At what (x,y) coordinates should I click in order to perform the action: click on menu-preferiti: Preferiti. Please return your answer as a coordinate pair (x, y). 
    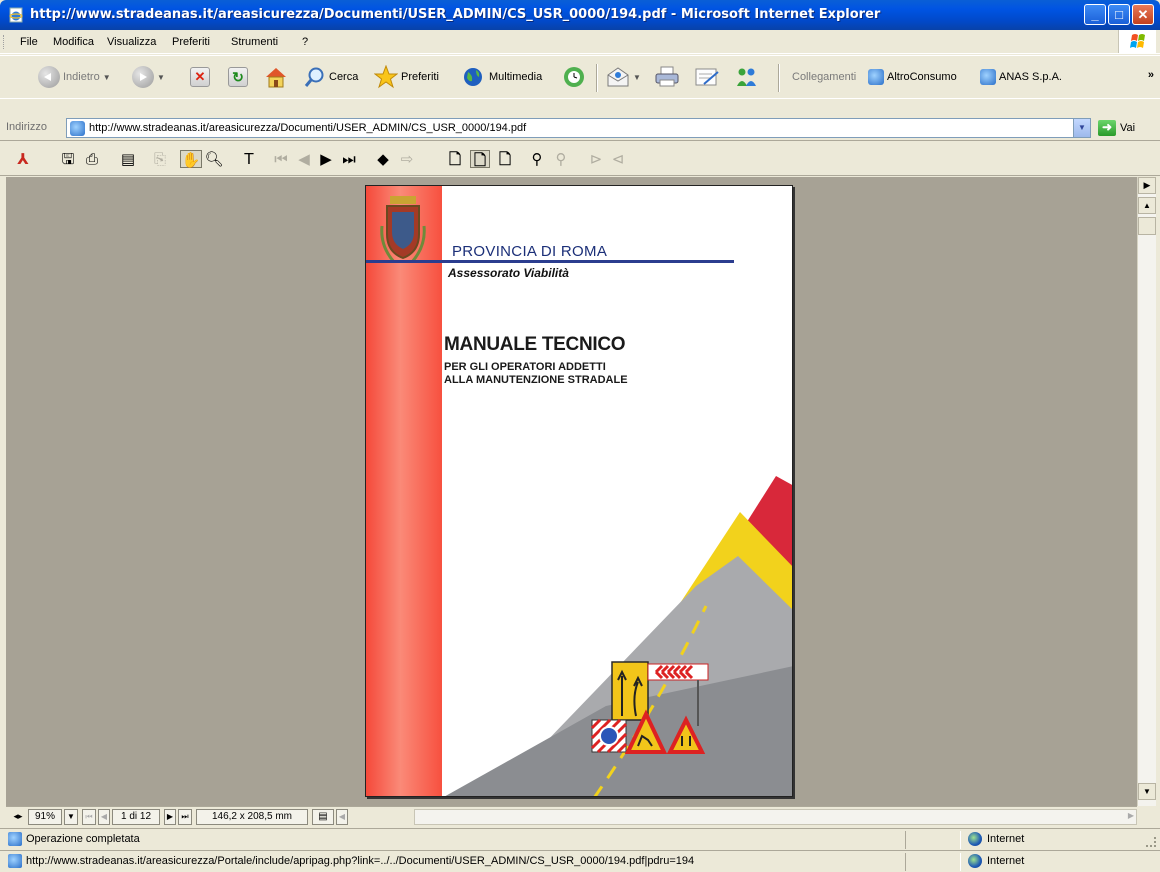
    Looking at the image, I should click on (191, 42).